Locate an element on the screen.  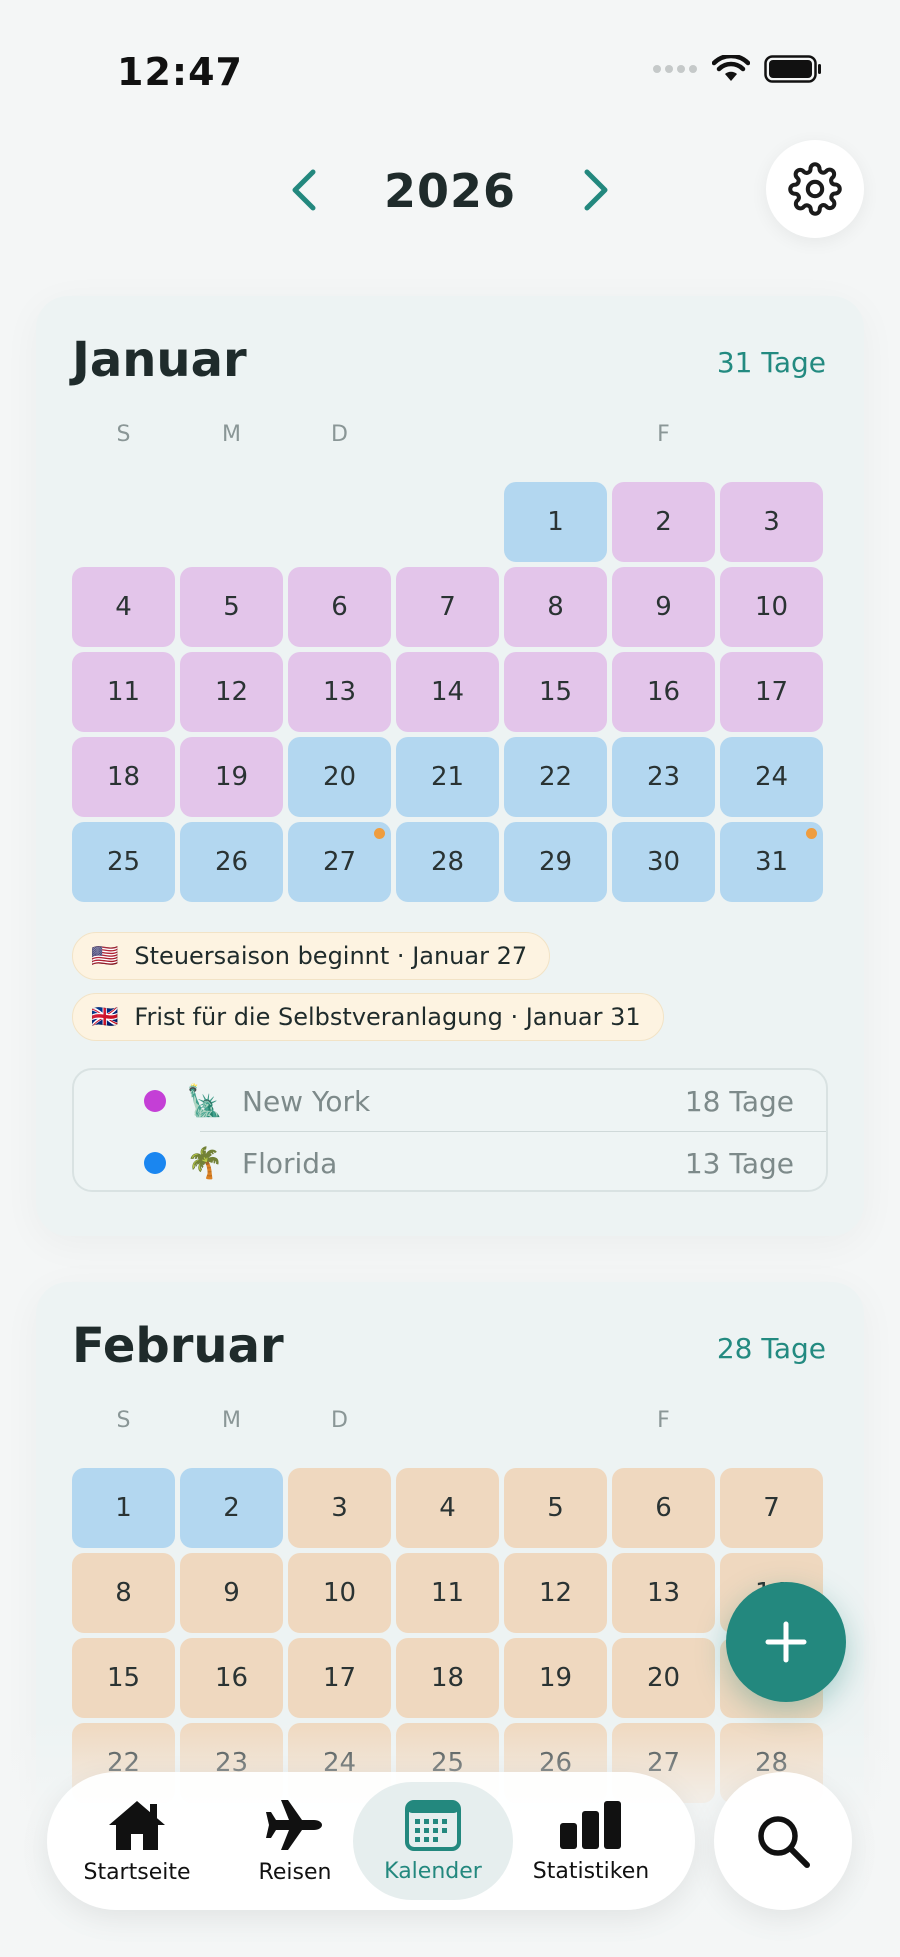
month-day-count: 28 Tage is located at coordinates (771, 1348).